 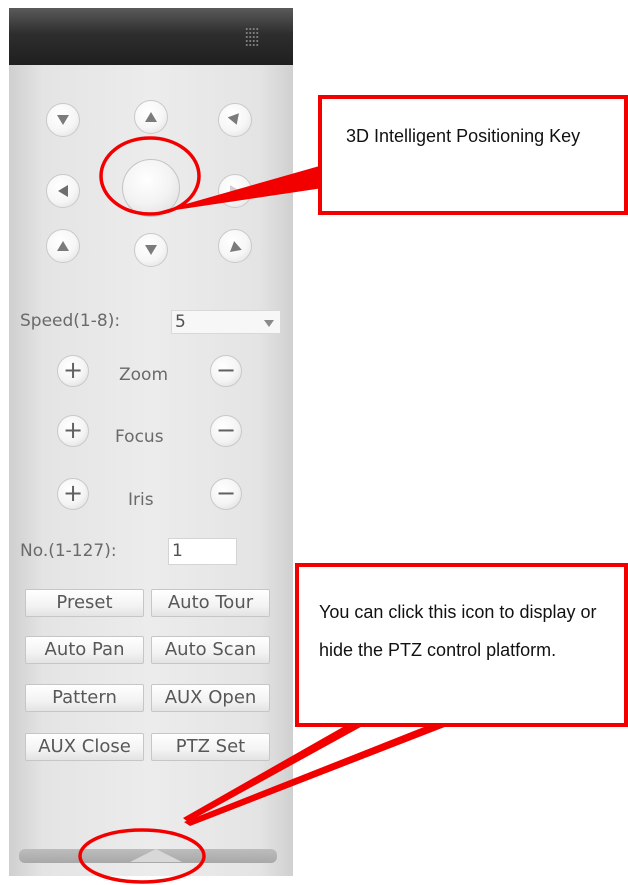 What do you see at coordinates (150, 176) in the screenshot?
I see `highlight-ellipse-3d` at bounding box center [150, 176].